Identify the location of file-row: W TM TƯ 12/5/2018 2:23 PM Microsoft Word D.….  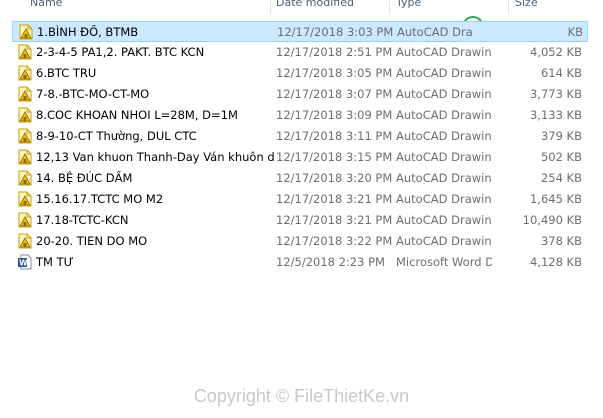
(300, 262).